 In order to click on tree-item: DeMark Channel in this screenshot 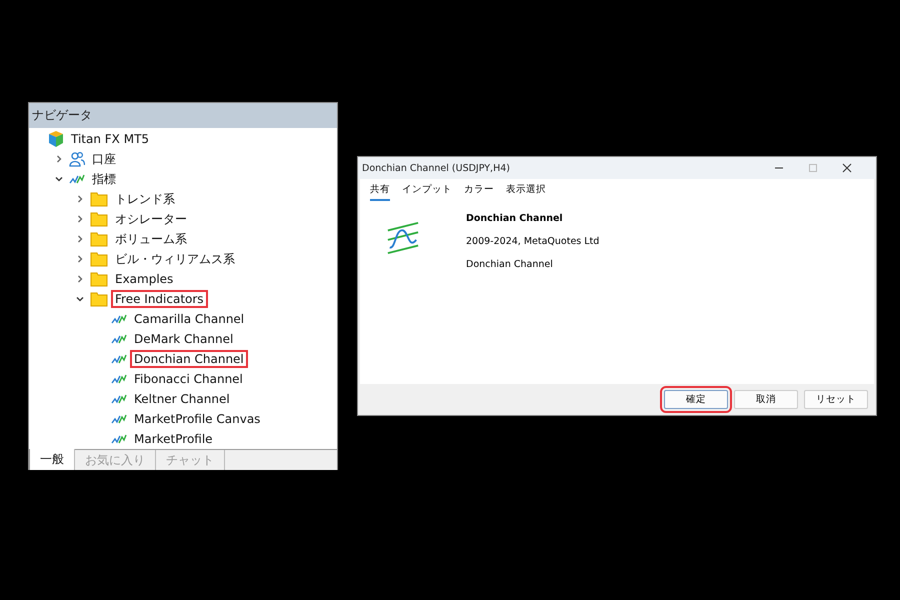, I will do `click(184, 339)`.